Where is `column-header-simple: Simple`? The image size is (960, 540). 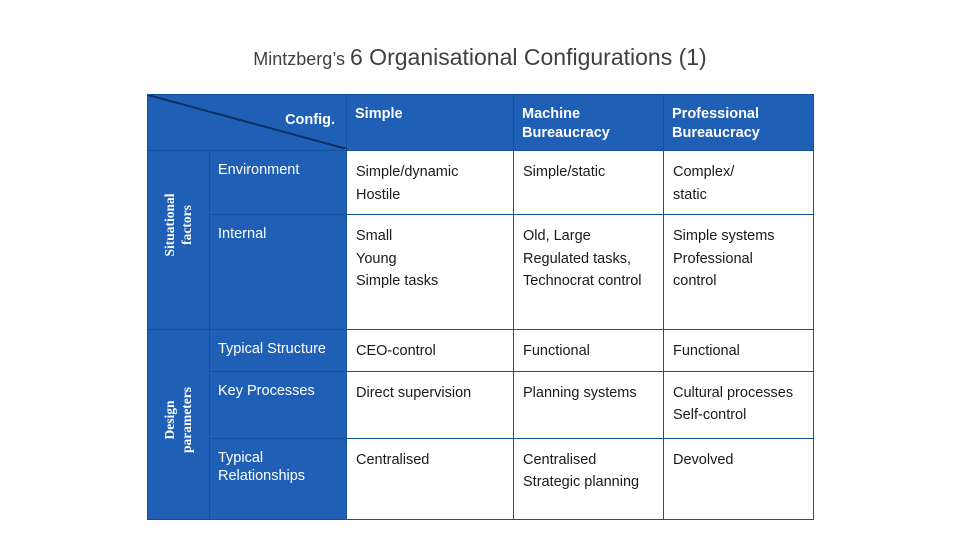 column-header-simple: Simple is located at coordinates (430, 122).